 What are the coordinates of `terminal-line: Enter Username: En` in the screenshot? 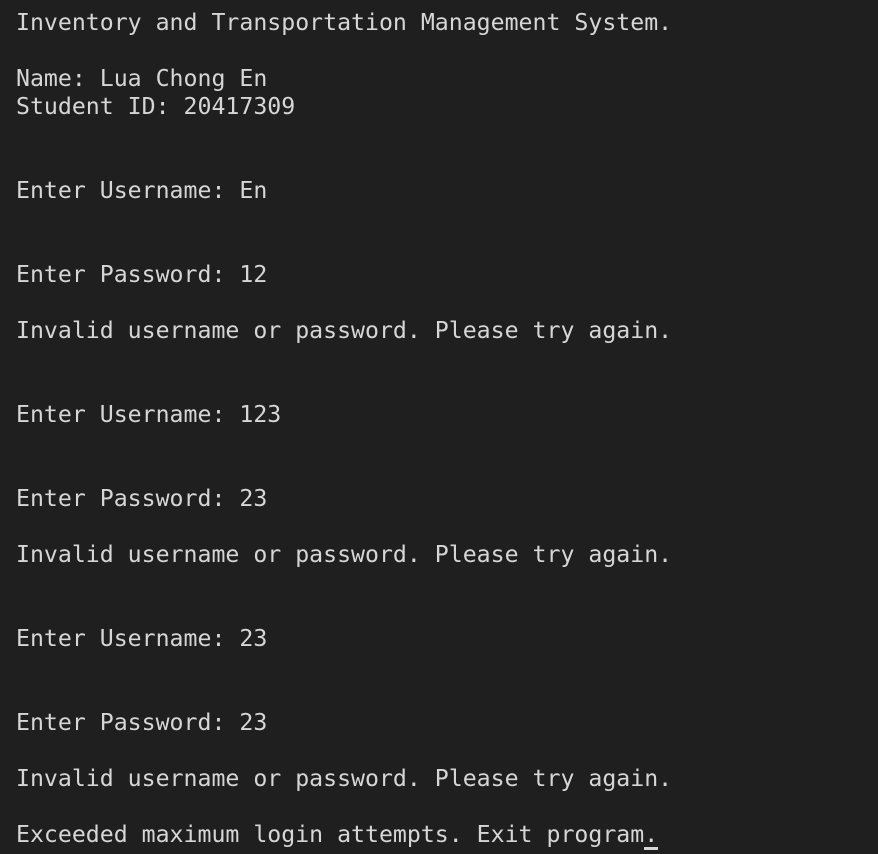 It's located at (142, 190).